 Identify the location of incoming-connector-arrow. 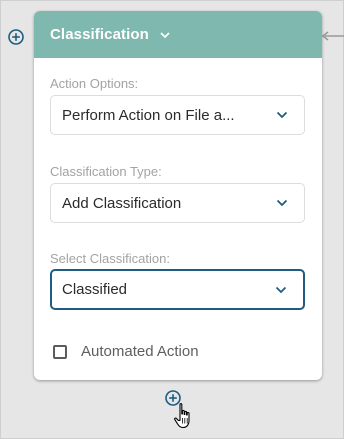
(332, 36).